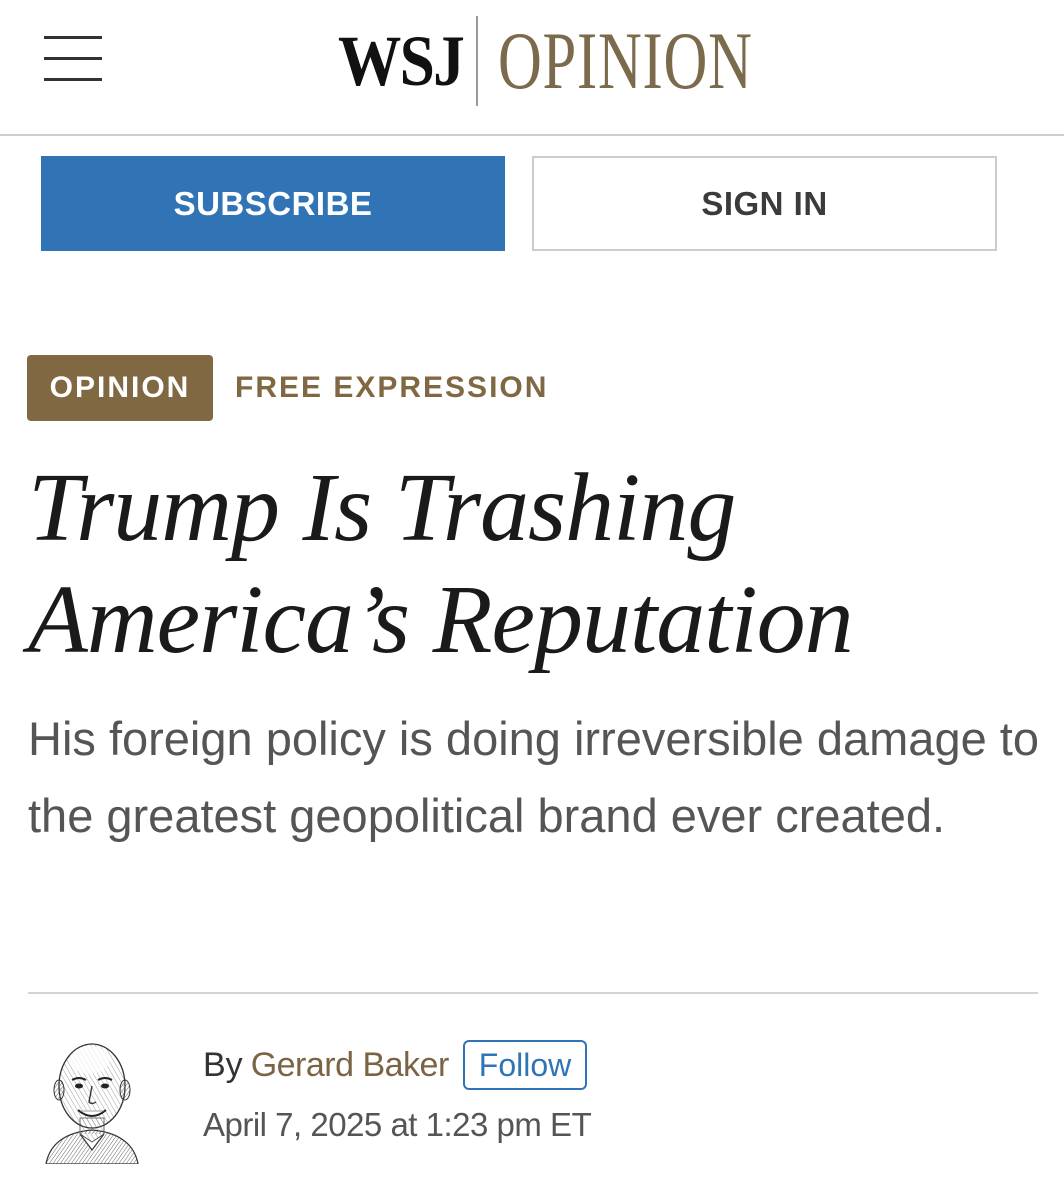 This screenshot has width=1064, height=1200. I want to click on wsj-opinion-logo: WSJ OPINION, so click(590, 61).